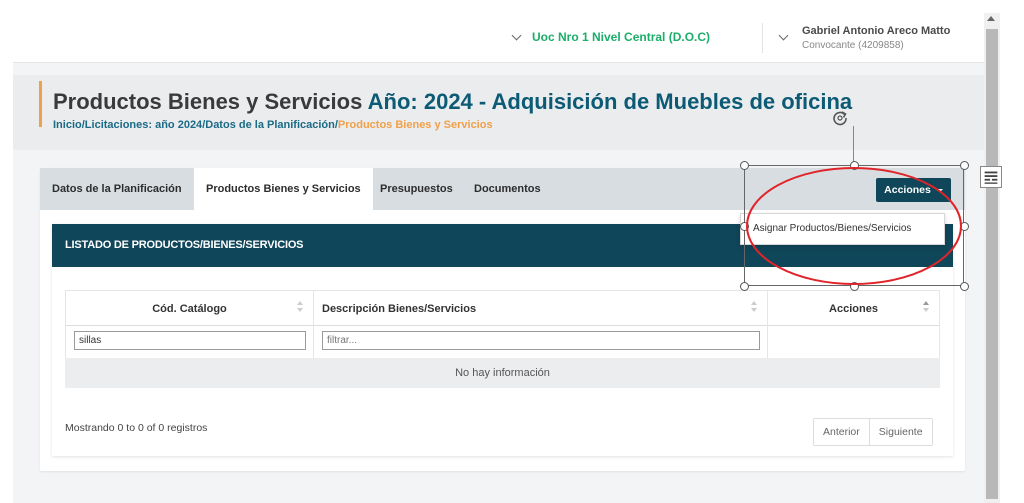 The height and width of the screenshot is (503, 1024). I want to click on column-header-label: Cód. Catálogo, so click(189, 309).